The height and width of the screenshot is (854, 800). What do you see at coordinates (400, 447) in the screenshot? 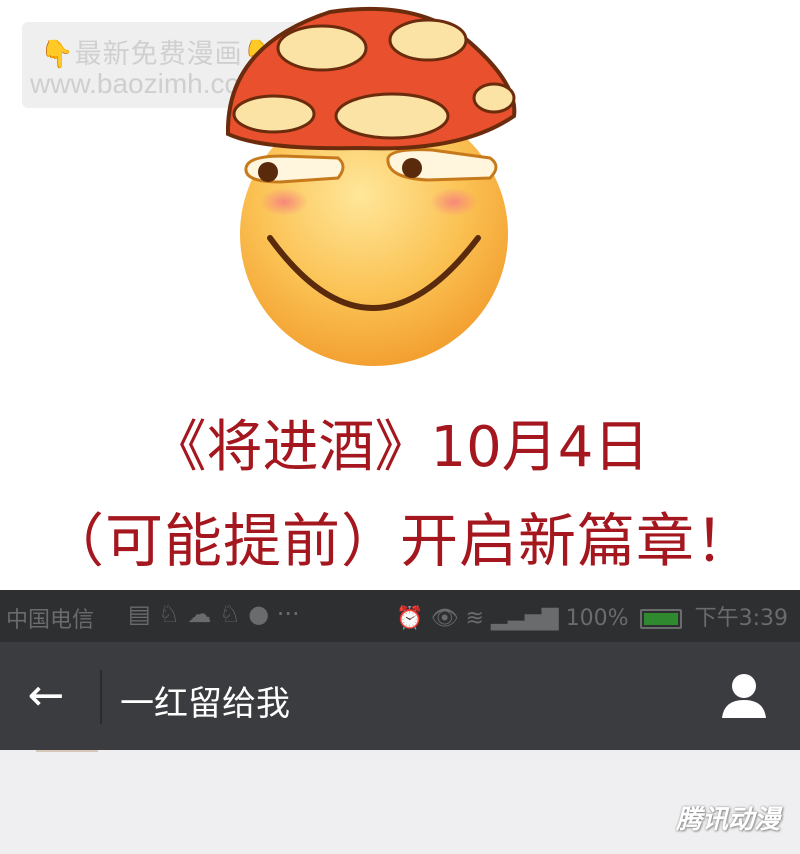
I see `announcement-line1: 《将进酒》10月4日` at bounding box center [400, 447].